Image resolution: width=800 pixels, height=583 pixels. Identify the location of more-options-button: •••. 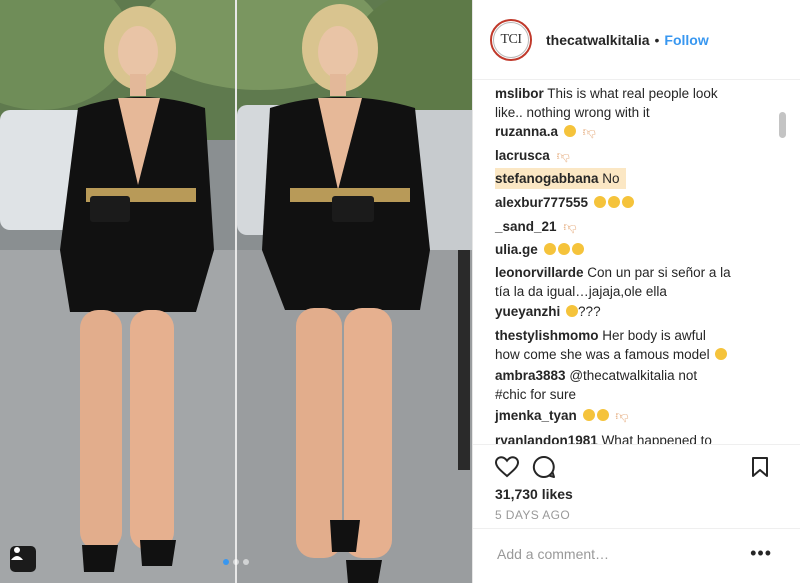
(761, 553).